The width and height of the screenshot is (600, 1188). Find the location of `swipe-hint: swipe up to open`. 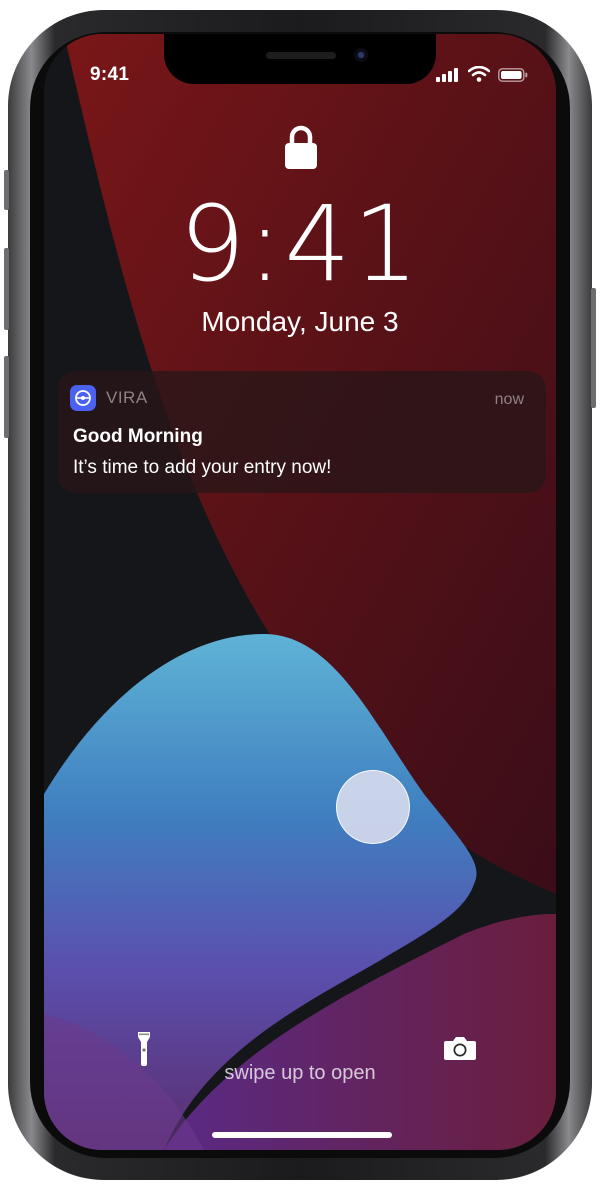

swipe-hint: swipe up to open is located at coordinates (300, 1073).